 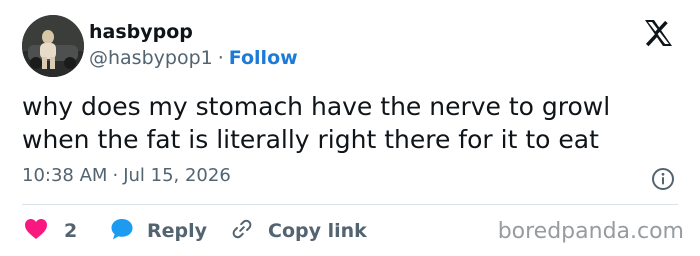 What do you see at coordinates (242, 231) in the screenshot?
I see `link-icon` at bounding box center [242, 231].